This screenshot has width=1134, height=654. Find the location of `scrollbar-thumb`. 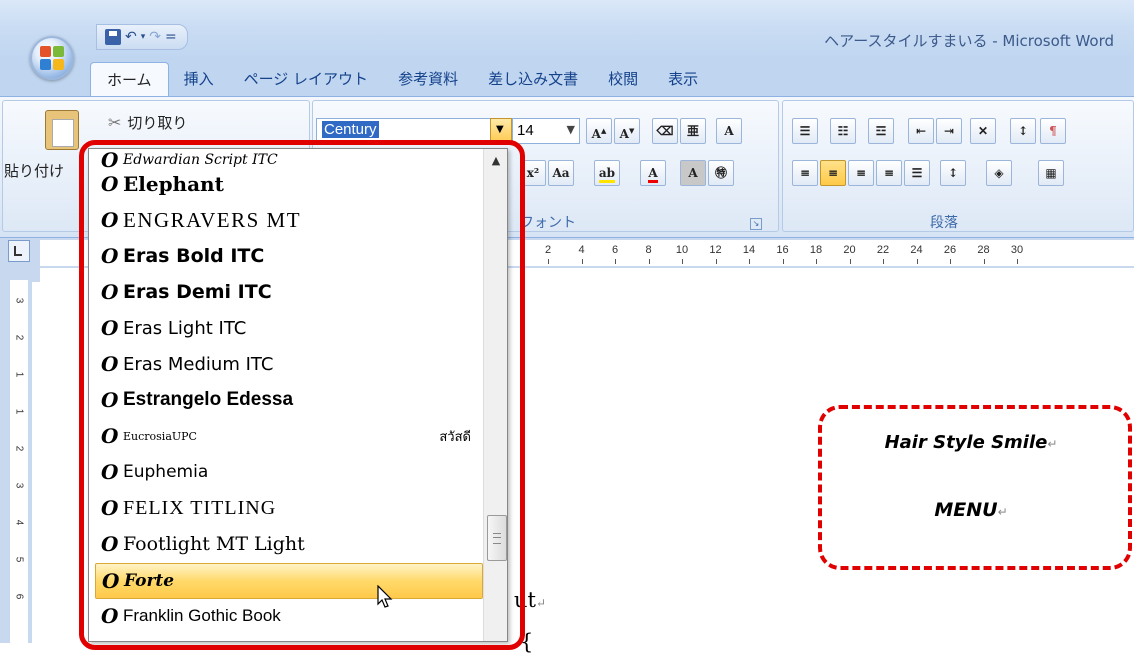

scrollbar-thumb is located at coordinates (497, 538).